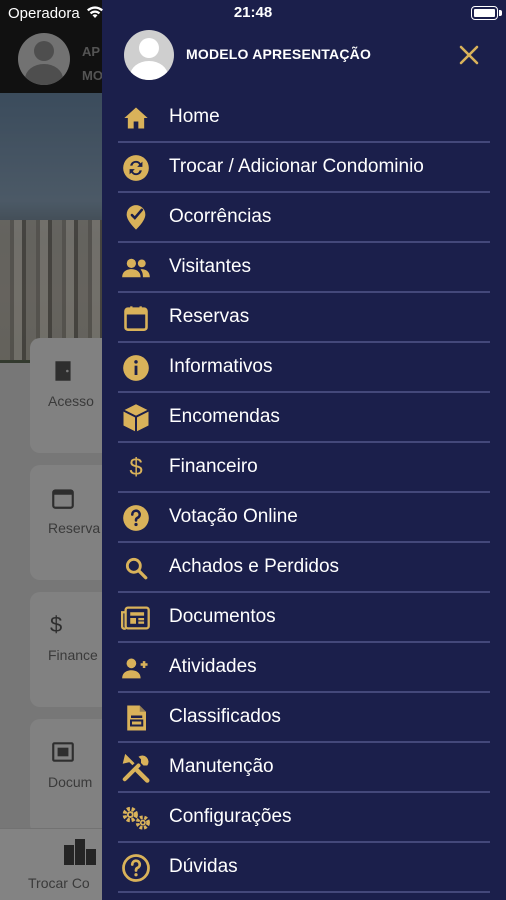 This screenshot has width=506, height=900. I want to click on package-icon, so click(136, 418).